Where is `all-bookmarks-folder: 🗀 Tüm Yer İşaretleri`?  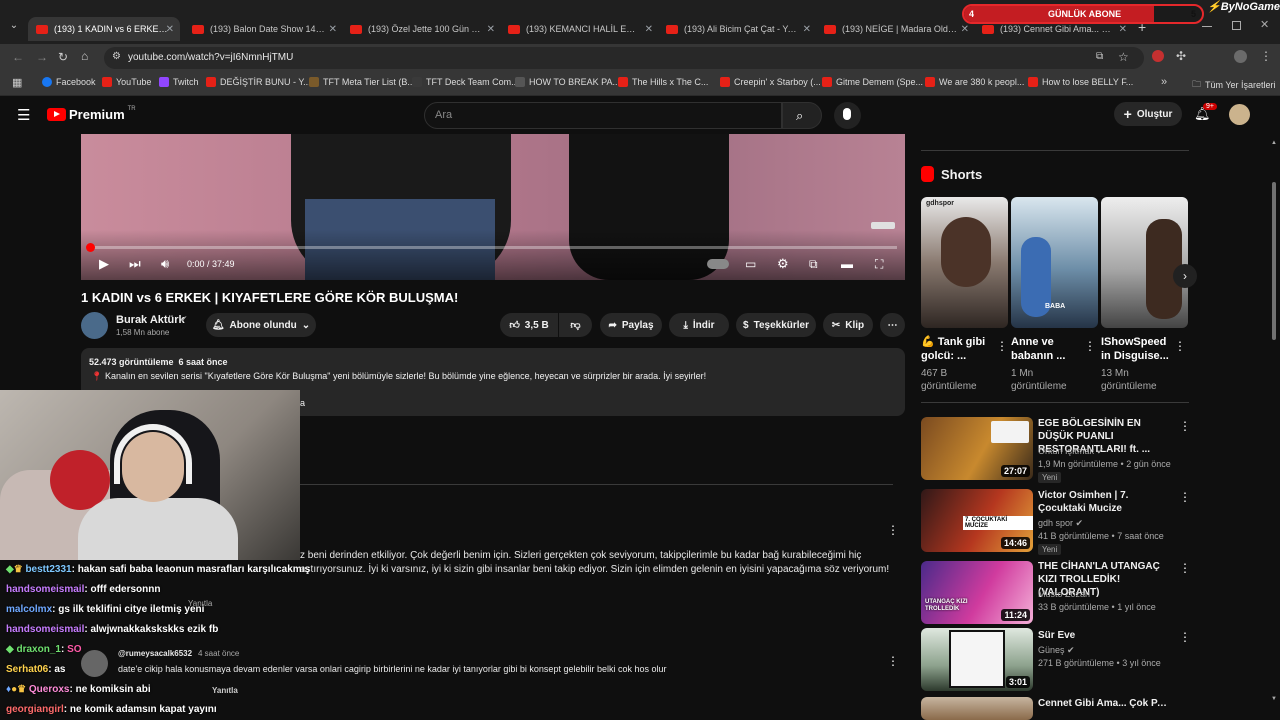
all-bookmarks-folder: 🗀 Tüm Yer İşaretleri is located at coordinates (1234, 85).